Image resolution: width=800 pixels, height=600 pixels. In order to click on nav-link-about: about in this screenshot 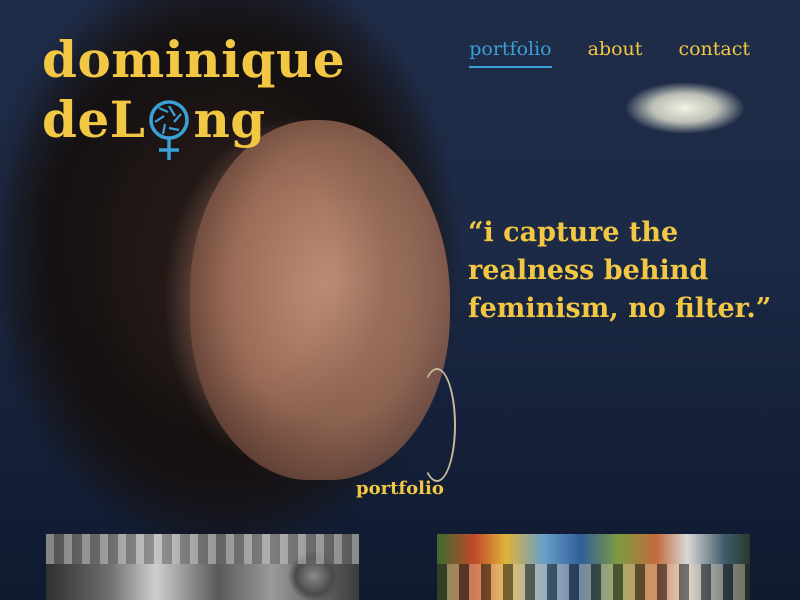, I will do `click(615, 53)`.